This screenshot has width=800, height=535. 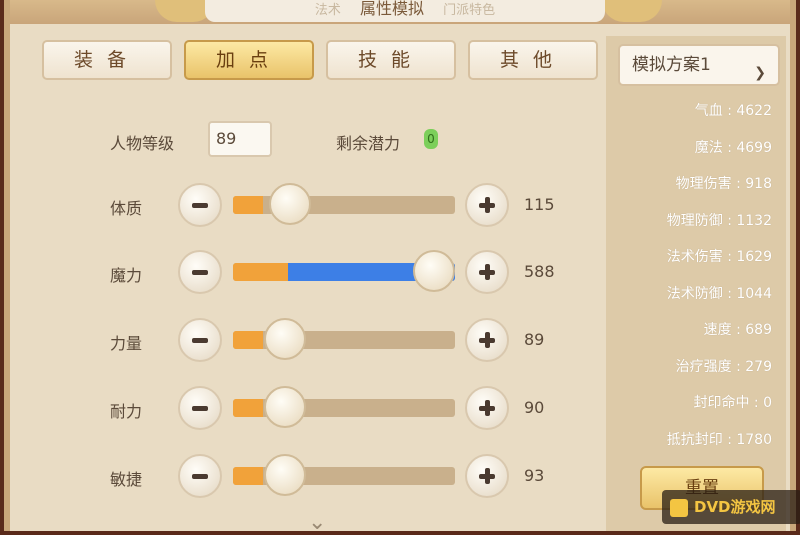 What do you see at coordinates (737, 330) in the screenshot?
I see `attribute-item: 速度 : 689` at bounding box center [737, 330].